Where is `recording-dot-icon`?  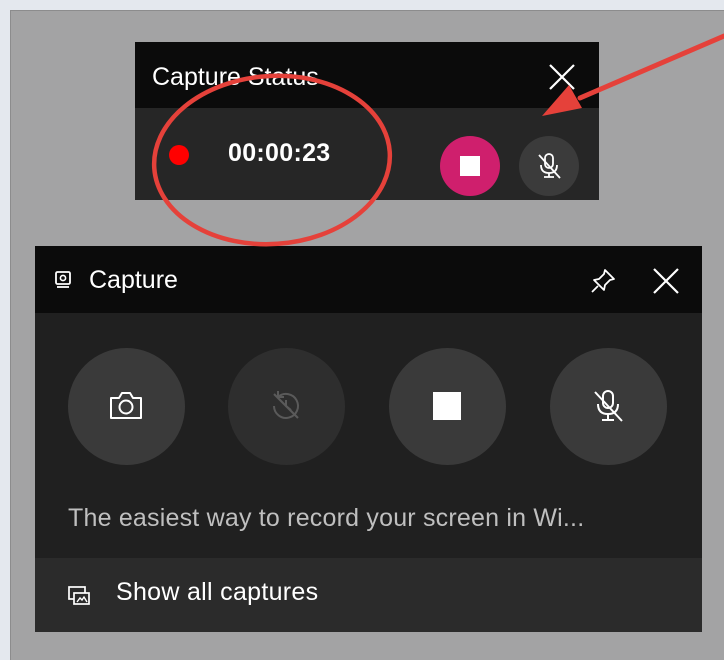
recording-dot-icon is located at coordinates (179, 155).